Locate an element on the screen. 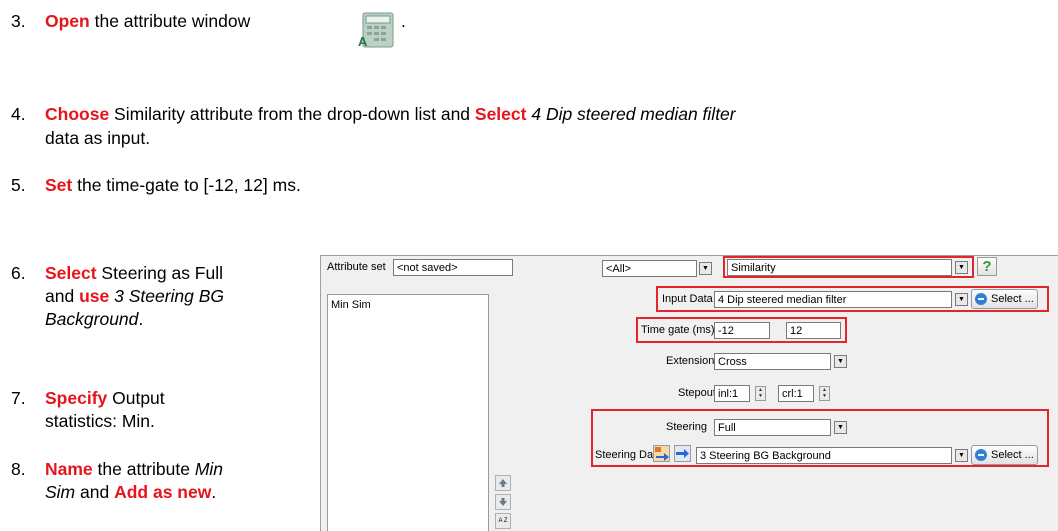 The width and height of the screenshot is (1058, 531). italic-term: Sim is located at coordinates (60, 492).